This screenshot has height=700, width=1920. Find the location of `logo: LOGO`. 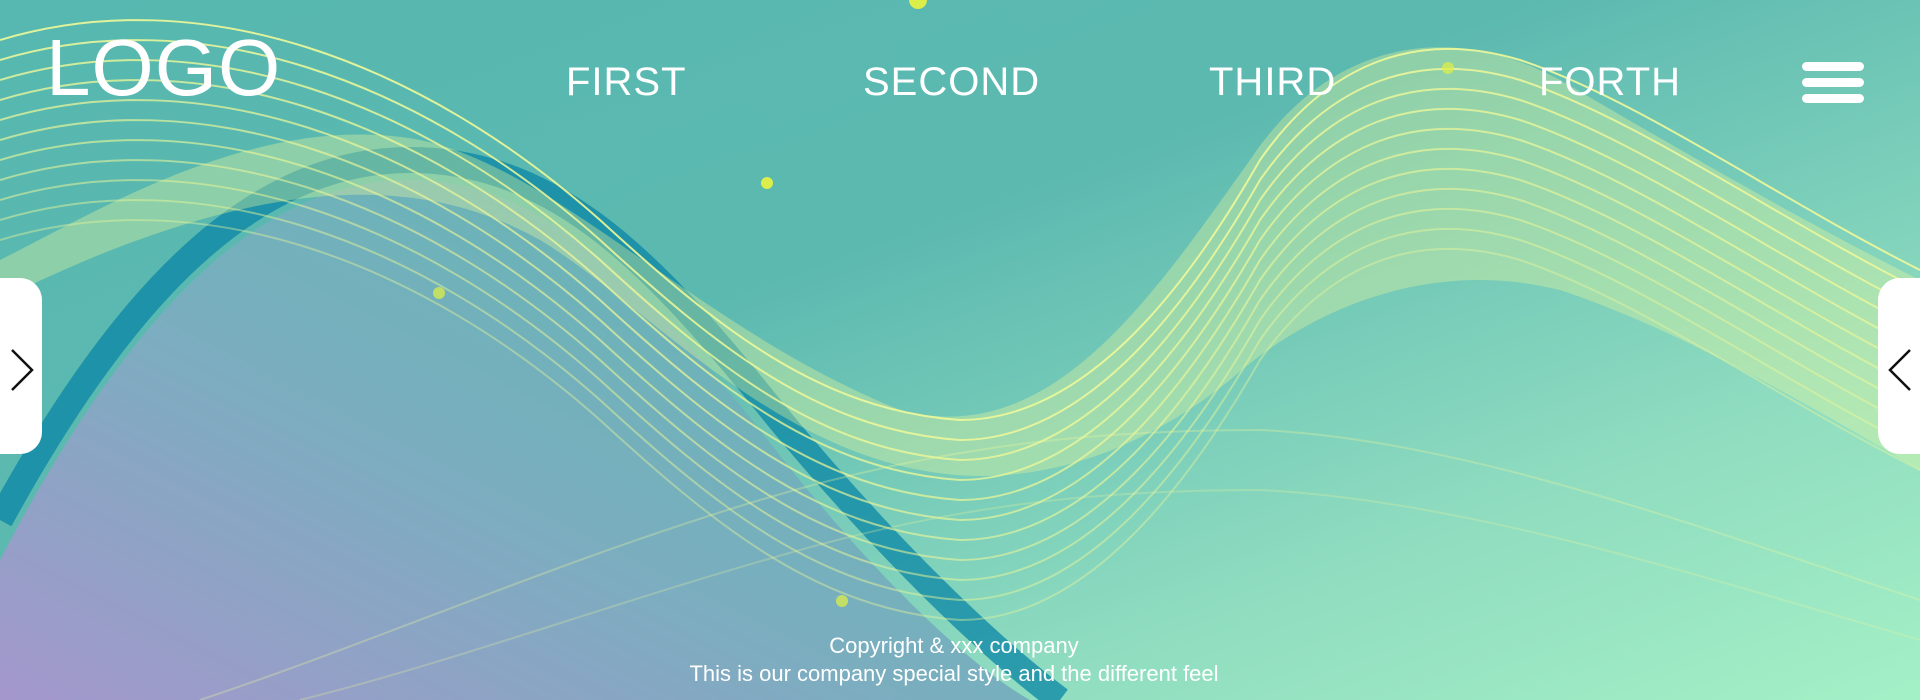

logo: LOGO is located at coordinates (163, 68).